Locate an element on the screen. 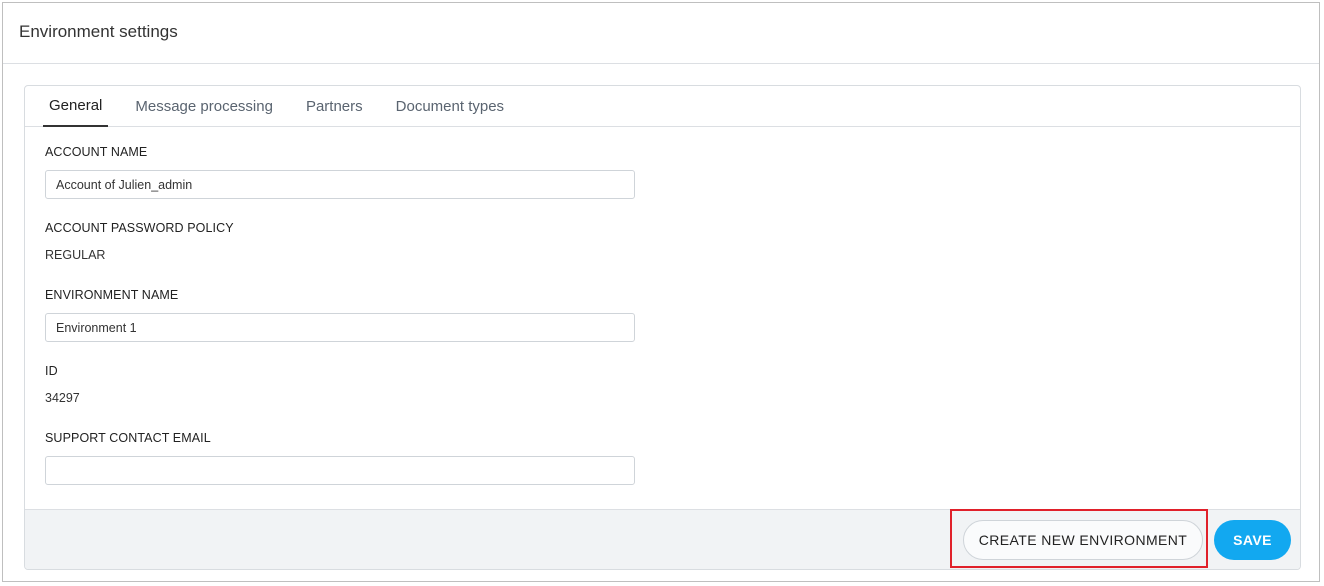  page-header: Environment settings is located at coordinates (661, 33).